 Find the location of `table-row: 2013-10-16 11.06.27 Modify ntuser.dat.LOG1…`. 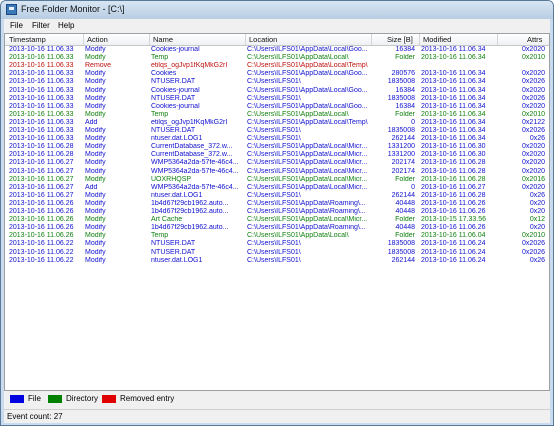

table-row: 2013-10-16 11.06.27 Modify ntuser.dat.LOG1… is located at coordinates (277, 195).